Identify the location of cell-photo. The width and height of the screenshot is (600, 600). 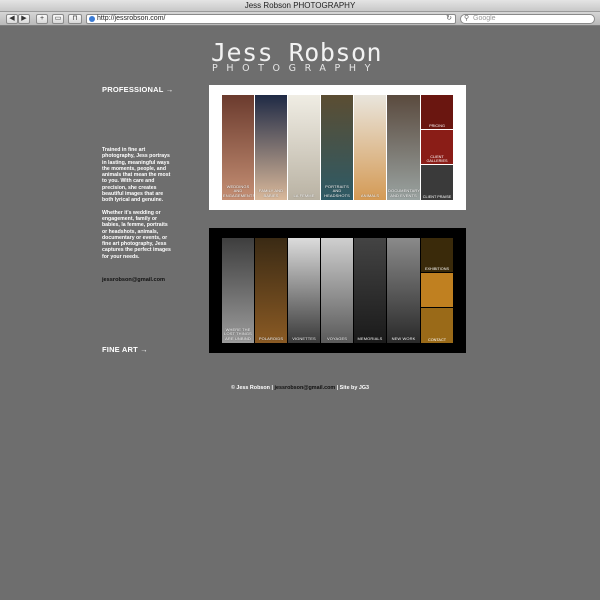
(437, 290).